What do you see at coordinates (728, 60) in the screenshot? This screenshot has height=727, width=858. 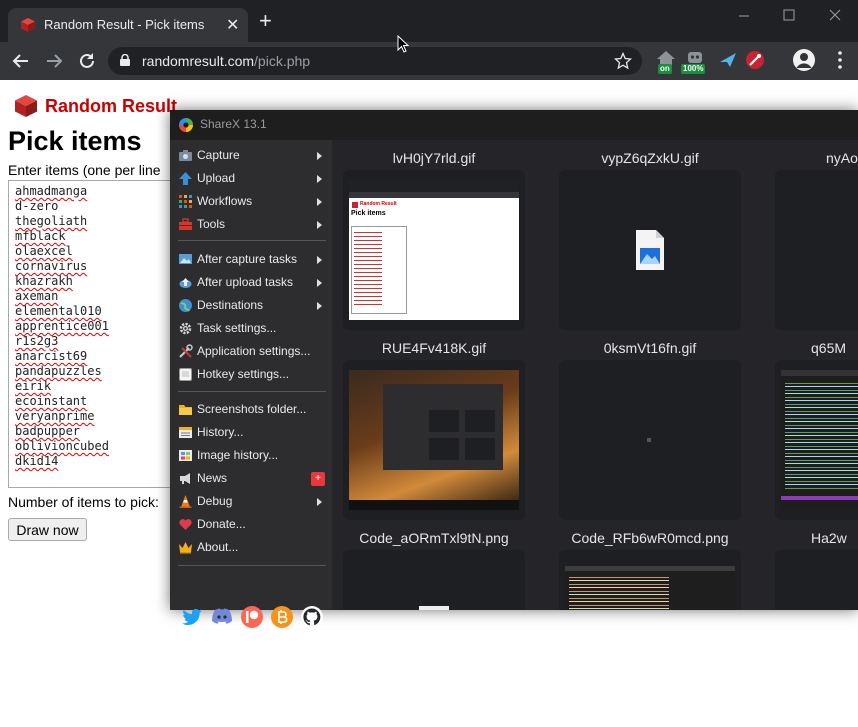 I see `plane-extension-icon` at bounding box center [728, 60].